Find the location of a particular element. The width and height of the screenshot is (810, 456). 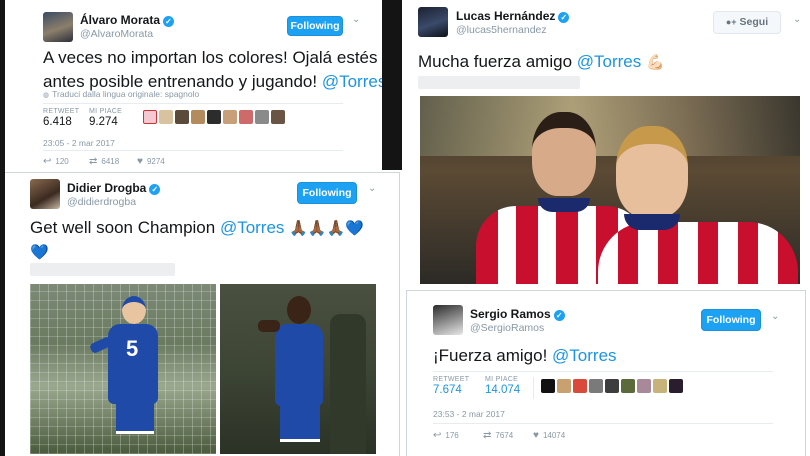

blue-heart-emoji: 💙 is located at coordinates (39, 252).